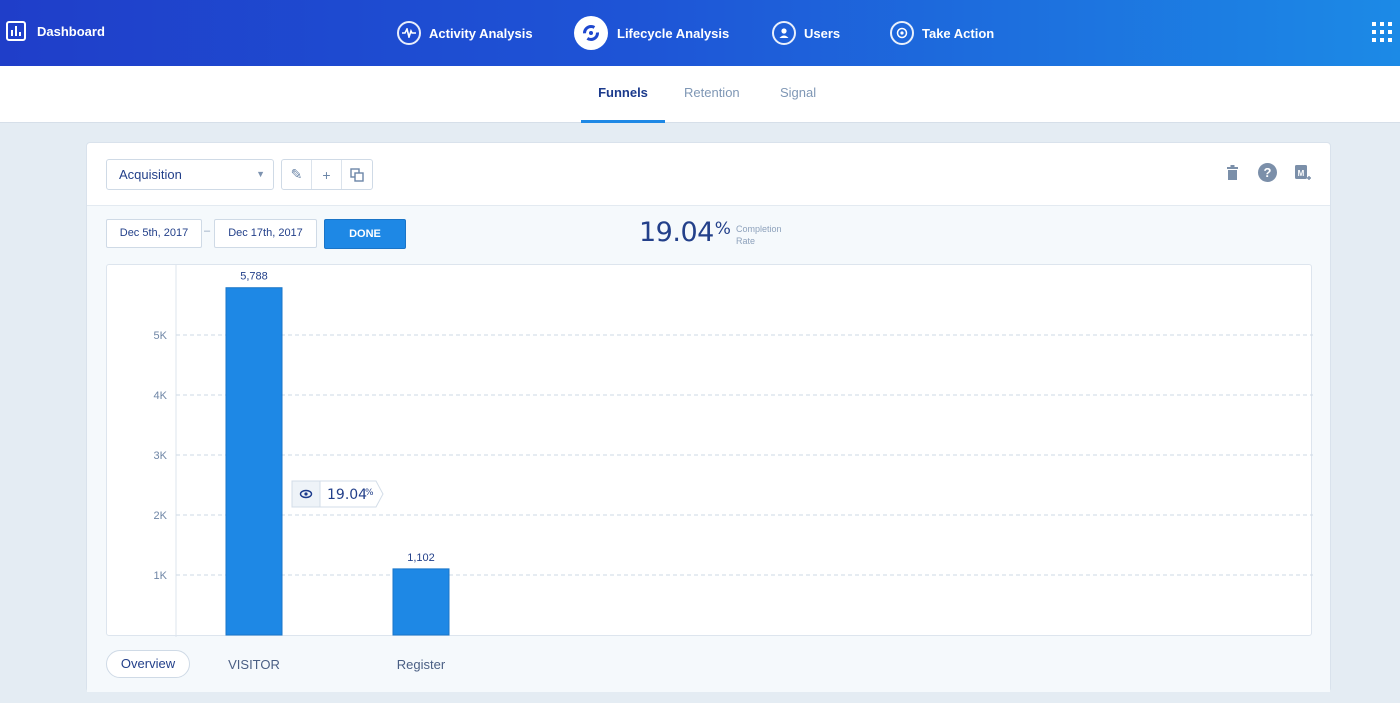 Image resolution: width=1400 pixels, height=703 pixels. What do you see at coordinates (798, 94) in the screenshot?
I see `tab-signal: Signal` at bounding box center [798, 94].